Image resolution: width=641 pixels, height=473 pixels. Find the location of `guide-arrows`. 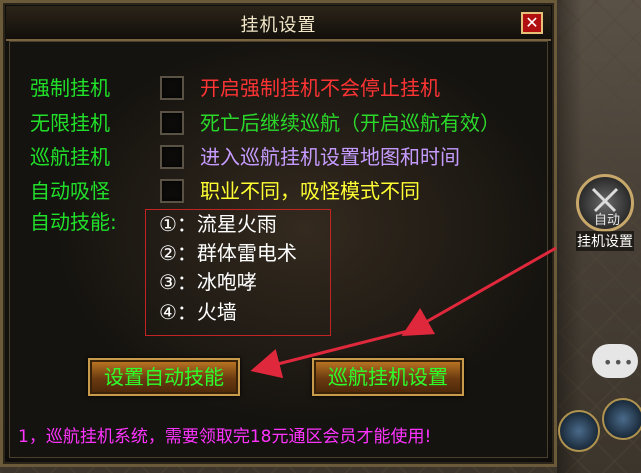

guide-arrows is located at coordinates (403, 312).